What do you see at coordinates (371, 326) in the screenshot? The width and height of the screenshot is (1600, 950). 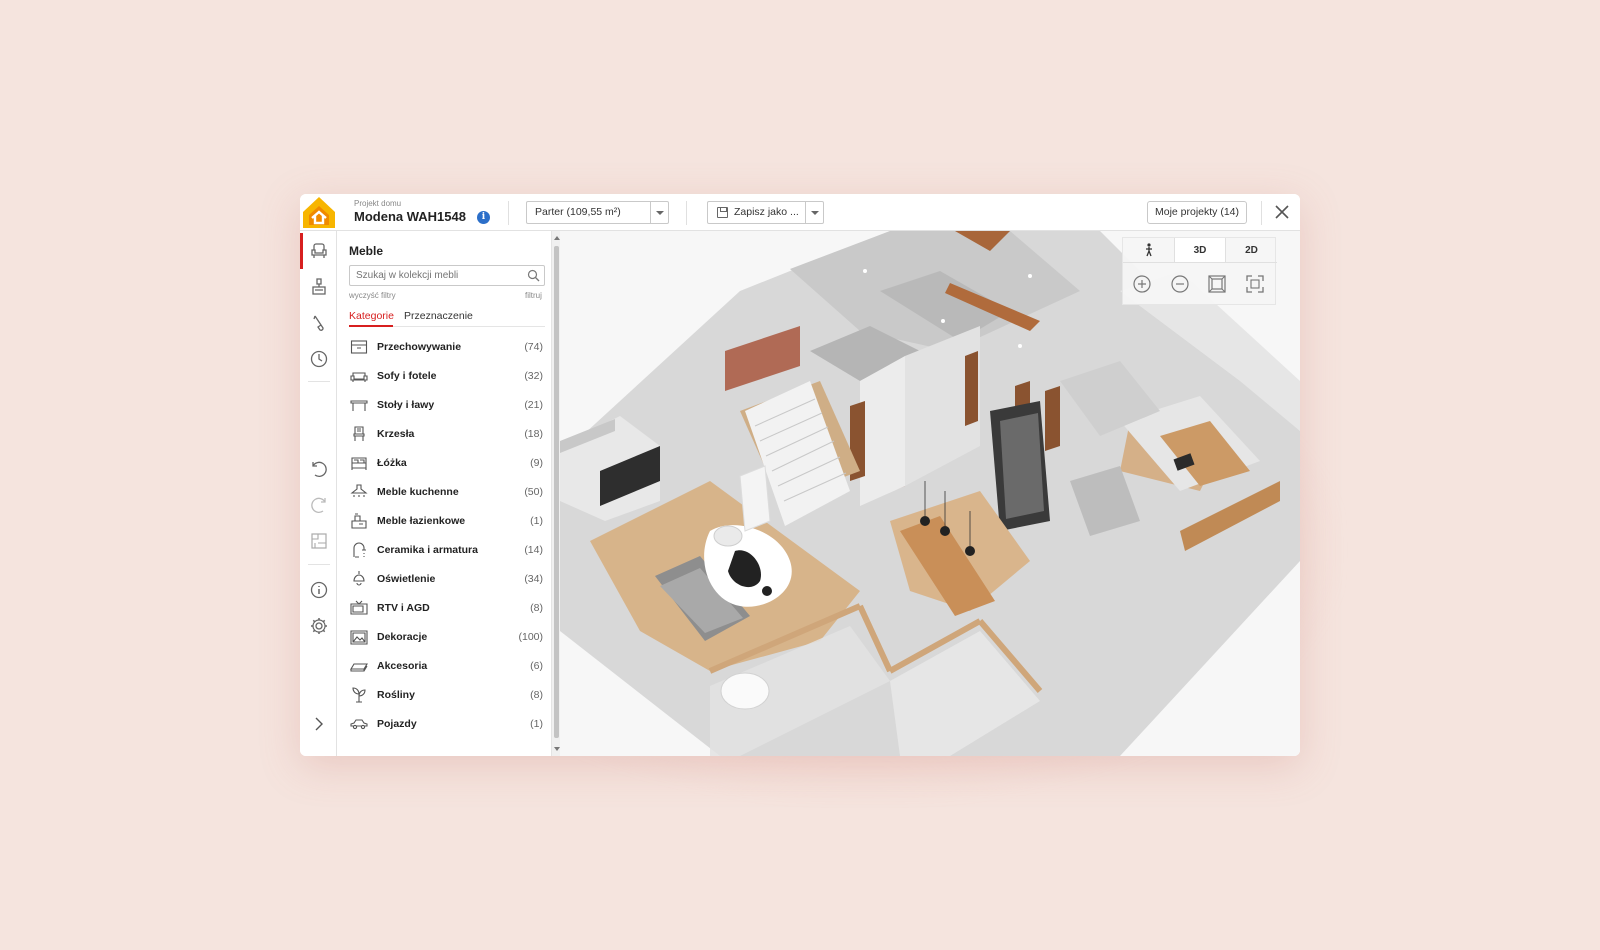 I see `active-tab-indicator` at bounding box center [371, 326].